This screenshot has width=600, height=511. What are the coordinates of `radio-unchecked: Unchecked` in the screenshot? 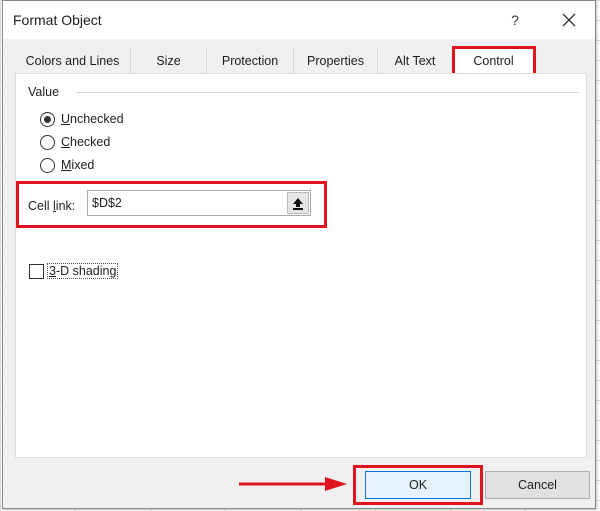 It's located at (82, 119).